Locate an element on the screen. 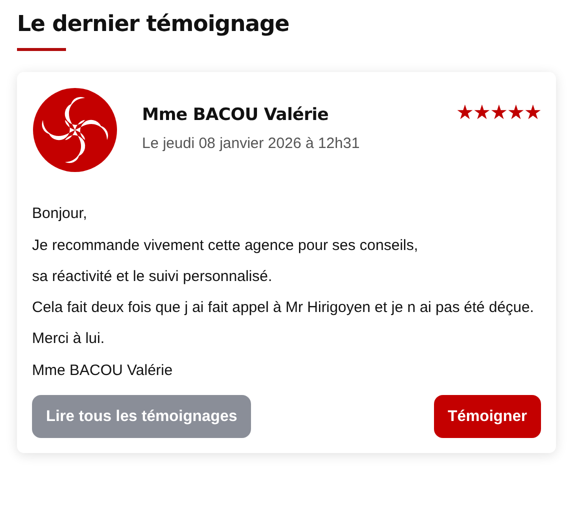 Image resolution: width=568 pixels, height=518 pixels. testify-button: Témoigner is located at coordinates (487, 416).